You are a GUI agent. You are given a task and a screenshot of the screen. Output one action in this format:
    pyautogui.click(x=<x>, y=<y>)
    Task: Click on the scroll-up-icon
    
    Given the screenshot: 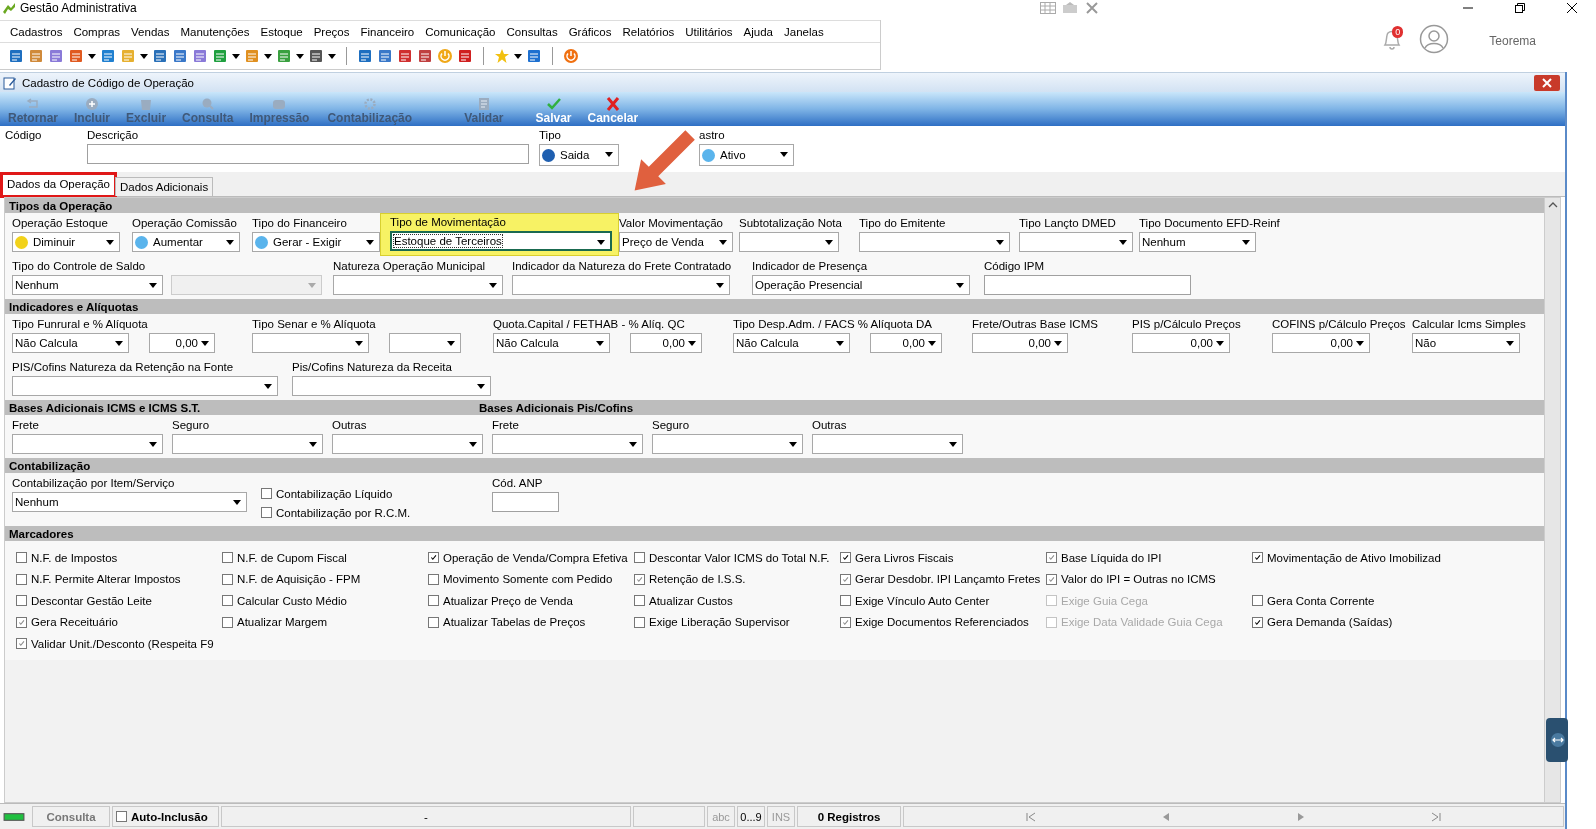 What is the action you would take?
    pyautogui.click(x=1552, y=205)
    